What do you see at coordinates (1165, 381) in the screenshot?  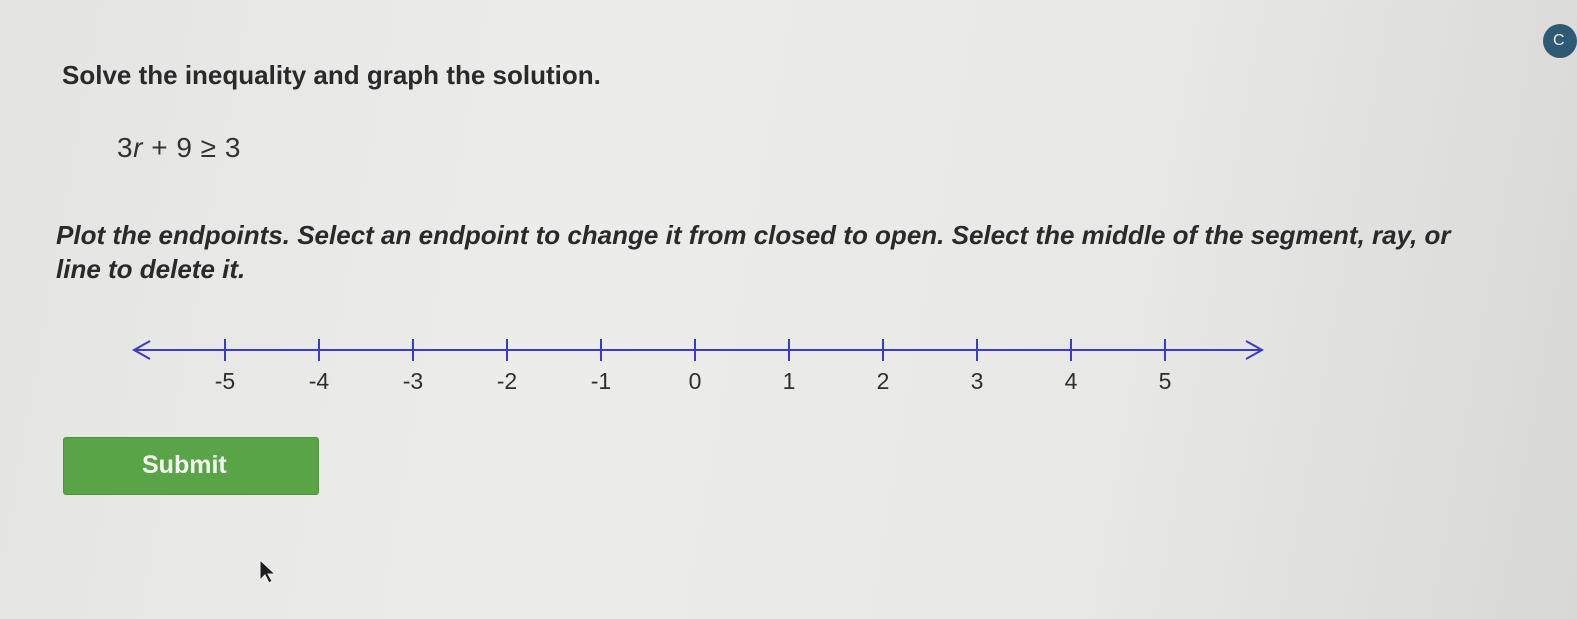 I see `number-line-tick-label: 5` at bounding box center [1165, 381].